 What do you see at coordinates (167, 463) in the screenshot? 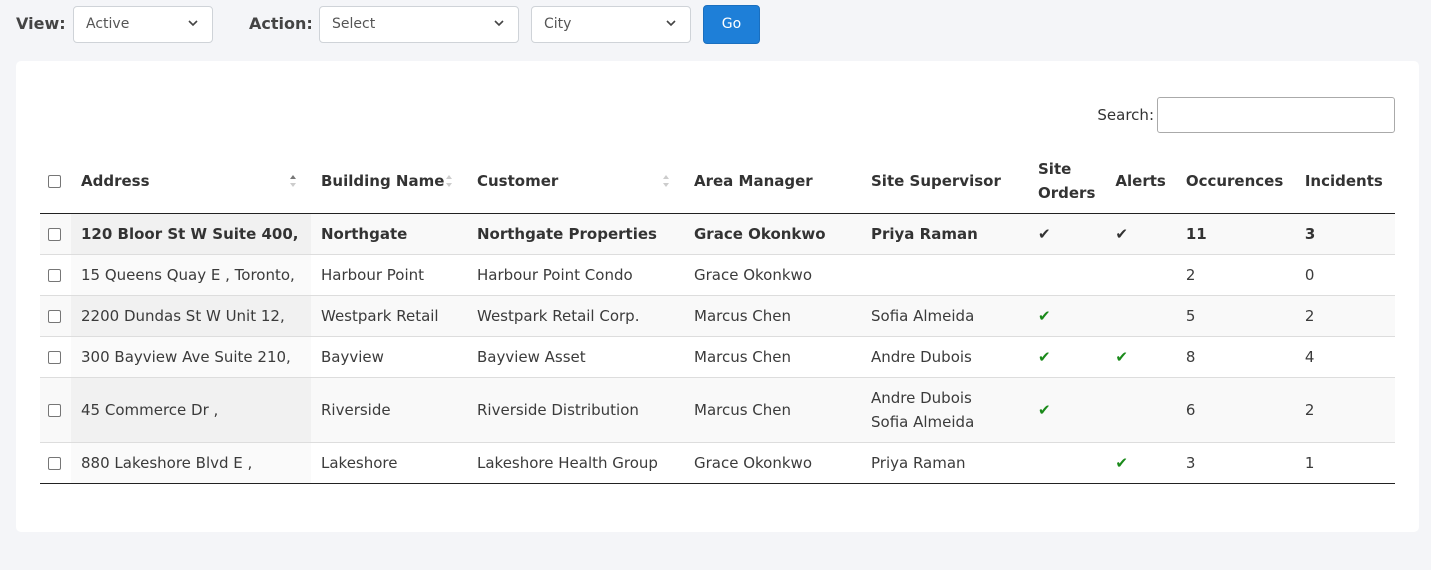
I see `cell-address-text: 880 Lakeshore Blvd E ,` at bounding box center [167, 463].